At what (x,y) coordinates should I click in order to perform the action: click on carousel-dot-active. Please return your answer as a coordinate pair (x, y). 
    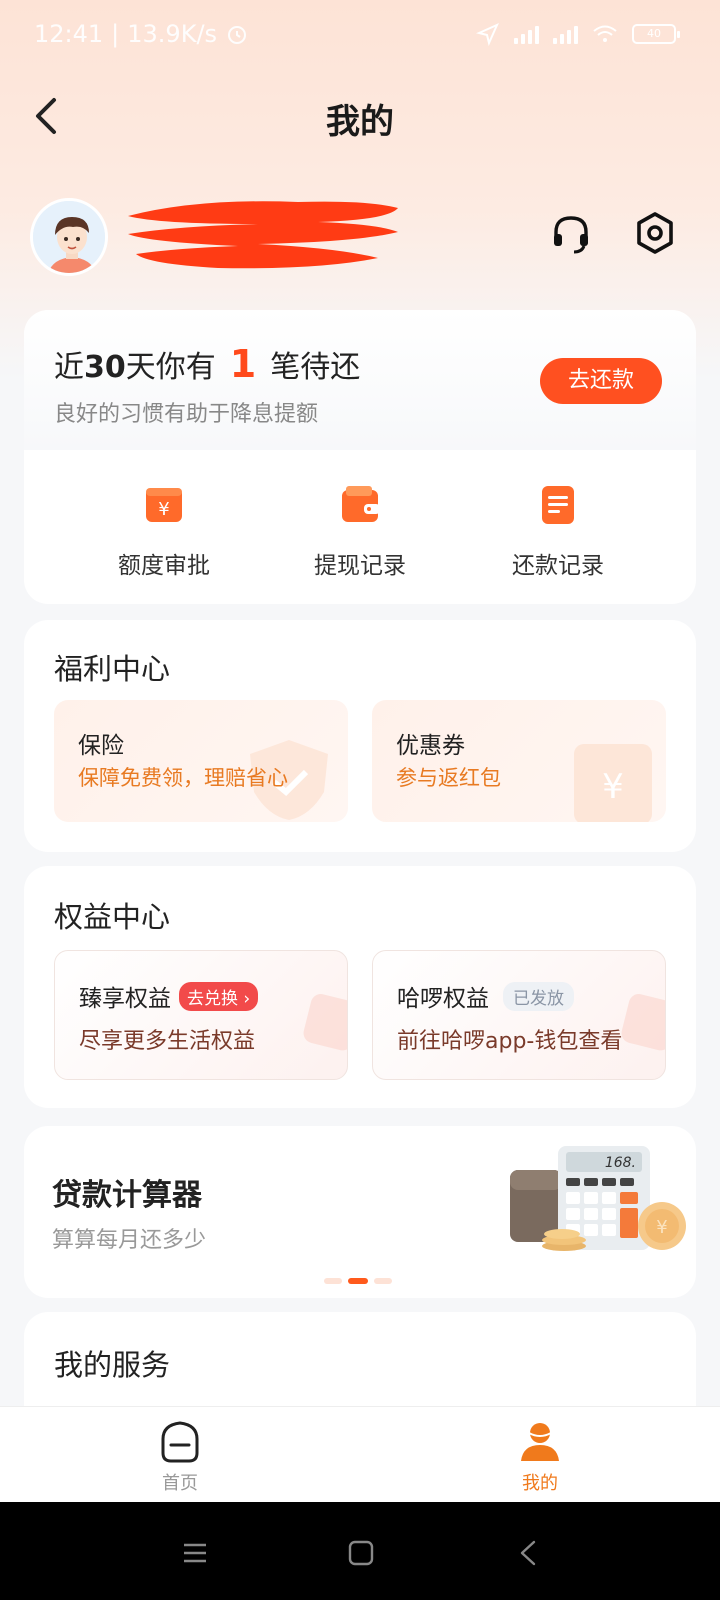
    Looking at the image, I should click on (358, 1281).